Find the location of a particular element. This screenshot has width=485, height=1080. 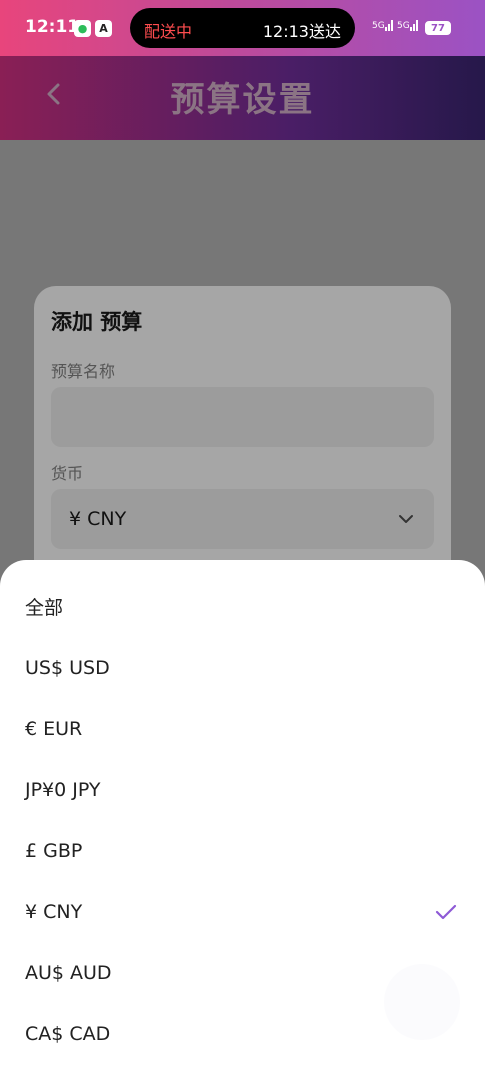

currency-select-value: ¥ CNY is located at coordinates (98, 519).